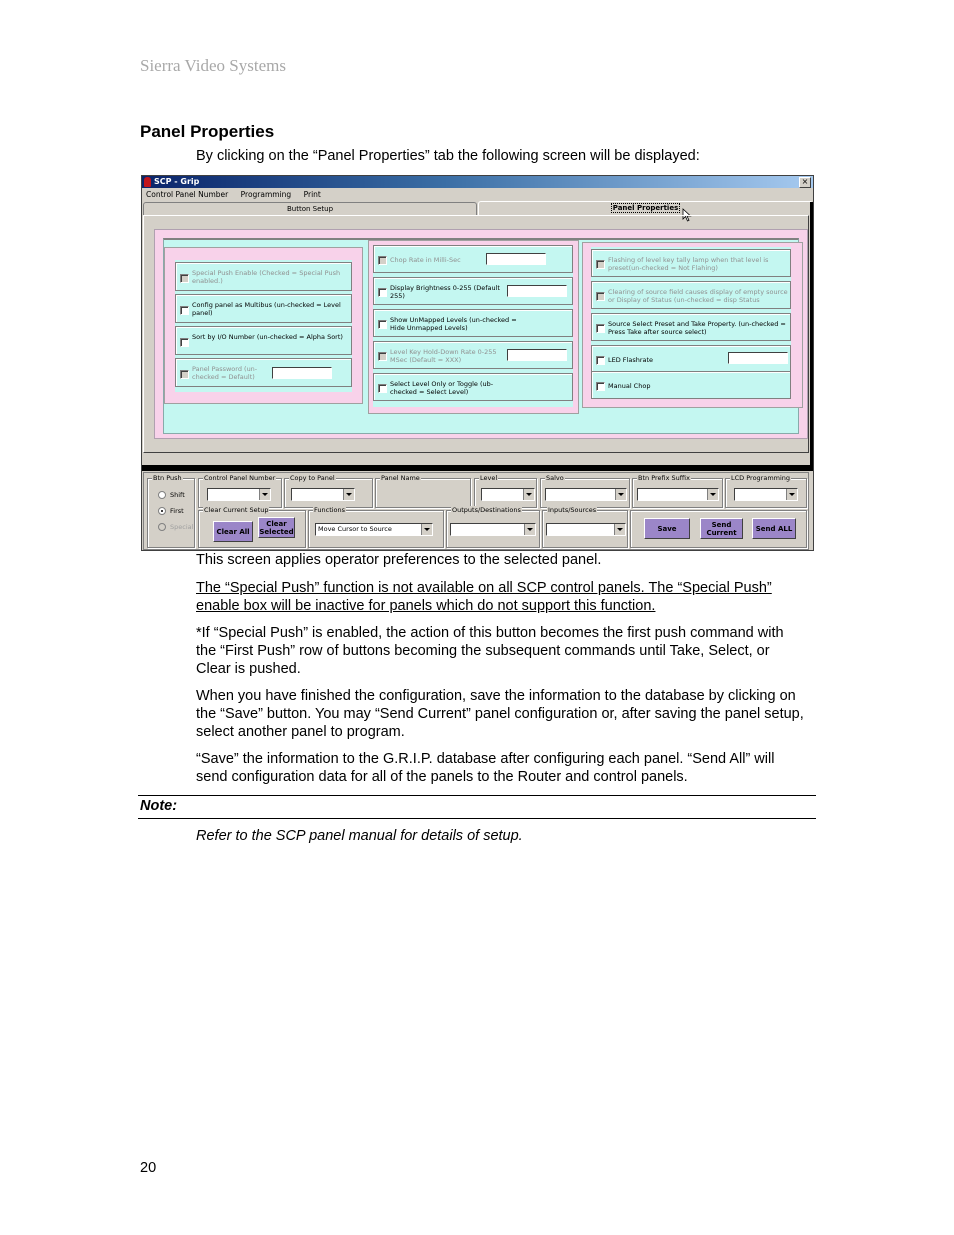 Image resolution: width=954 pixels, height=1235 pixels. What do you see at coordinates (148, 1168) in the screenshot?
I see `page-number: 20` at bounding box center [148, 1168].